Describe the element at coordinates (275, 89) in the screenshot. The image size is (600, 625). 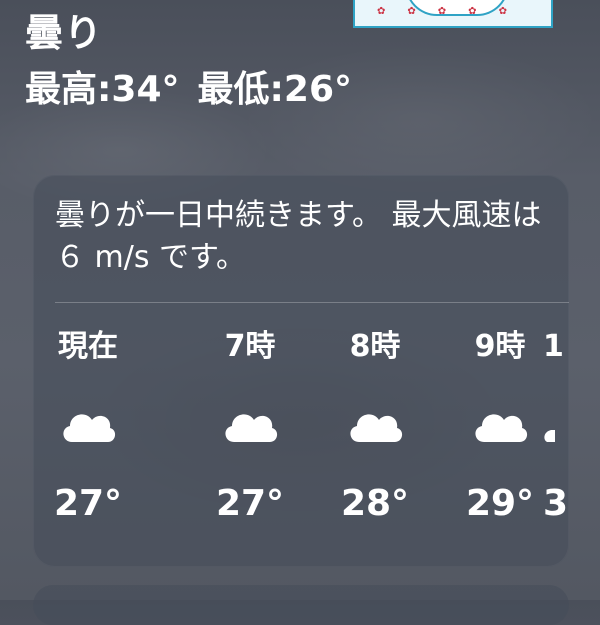
I see `low-temperature: 最低:26°` at that location.